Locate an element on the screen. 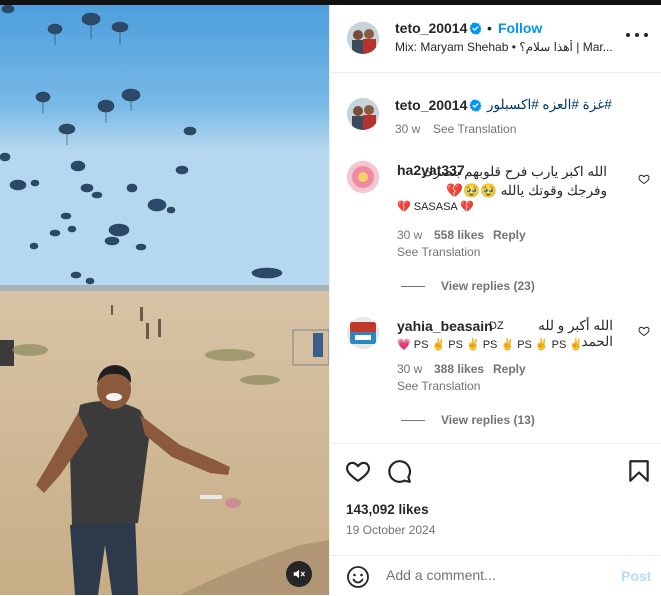 The height and width of the screenshot is (596, 661). comment-input is located at coordinates (496, 575).